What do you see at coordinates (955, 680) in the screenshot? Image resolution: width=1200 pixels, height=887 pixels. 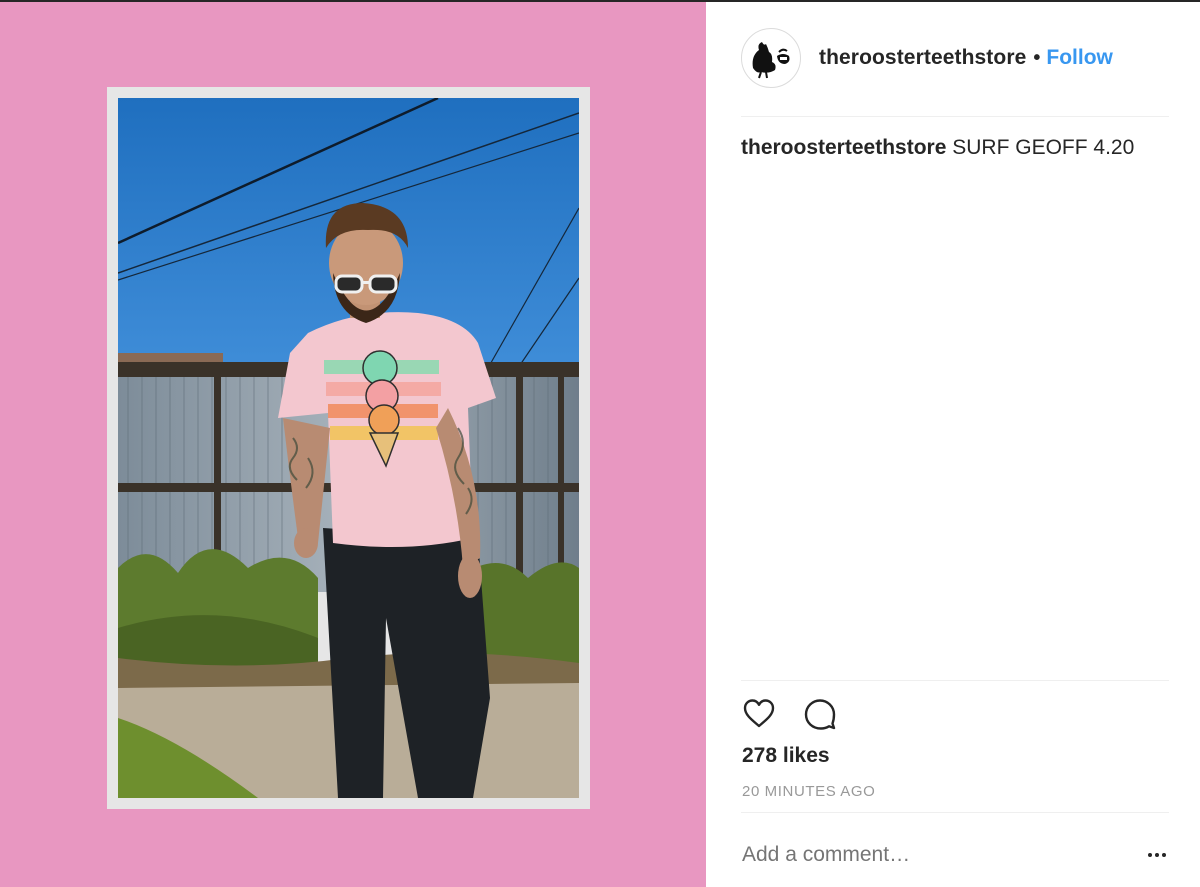 I see `actions-divider` at bounding box center [955, 680].